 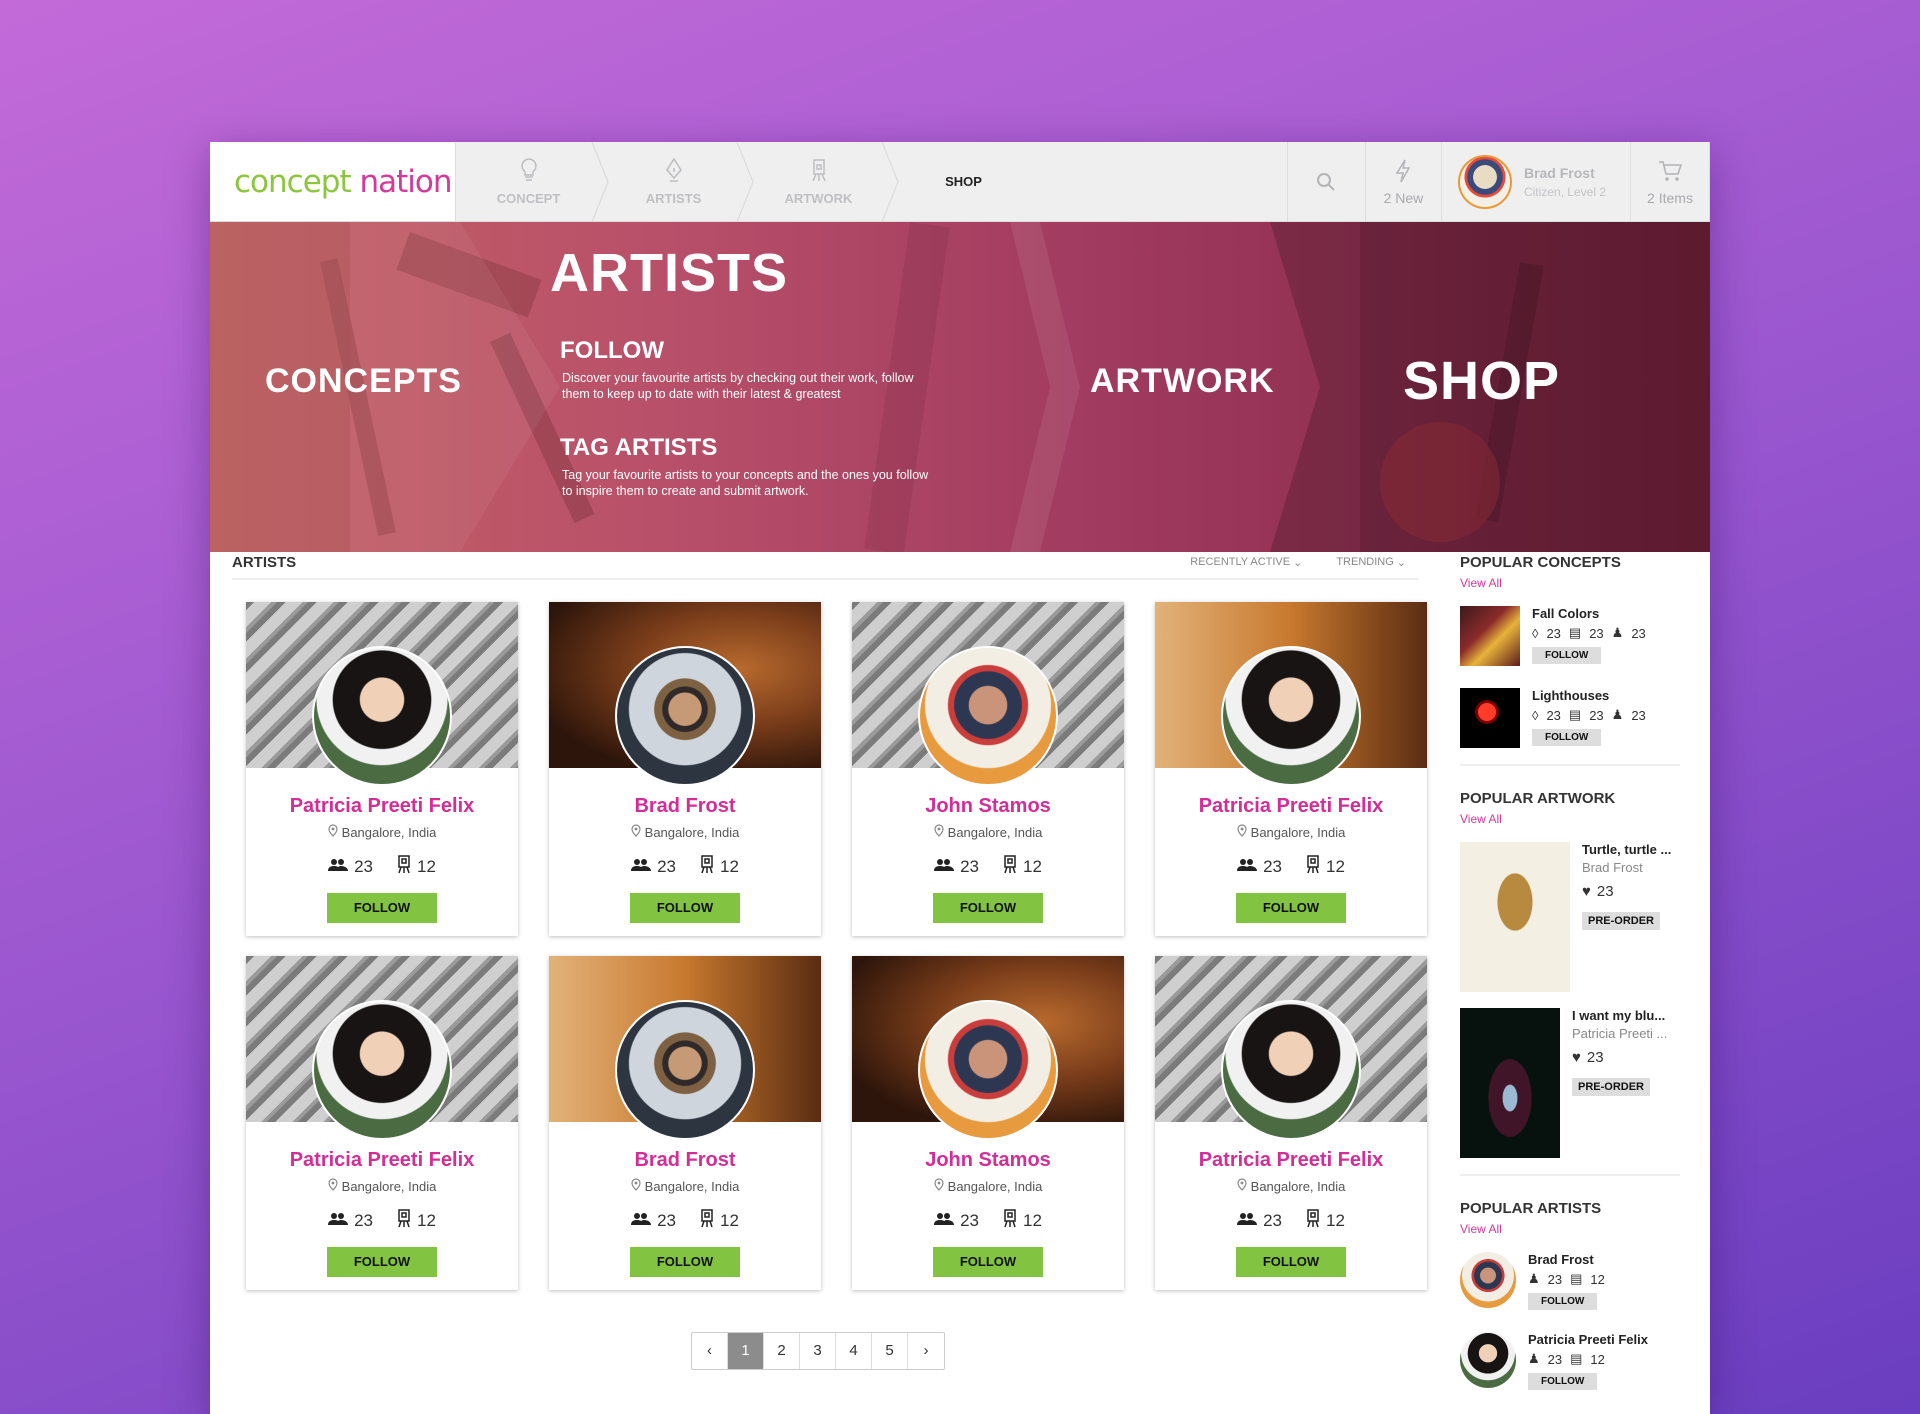 What do you see at coordinates (426, 1220) in the screenshot?
I see `artworks-count: 12` at bounding box center [426, 1220].